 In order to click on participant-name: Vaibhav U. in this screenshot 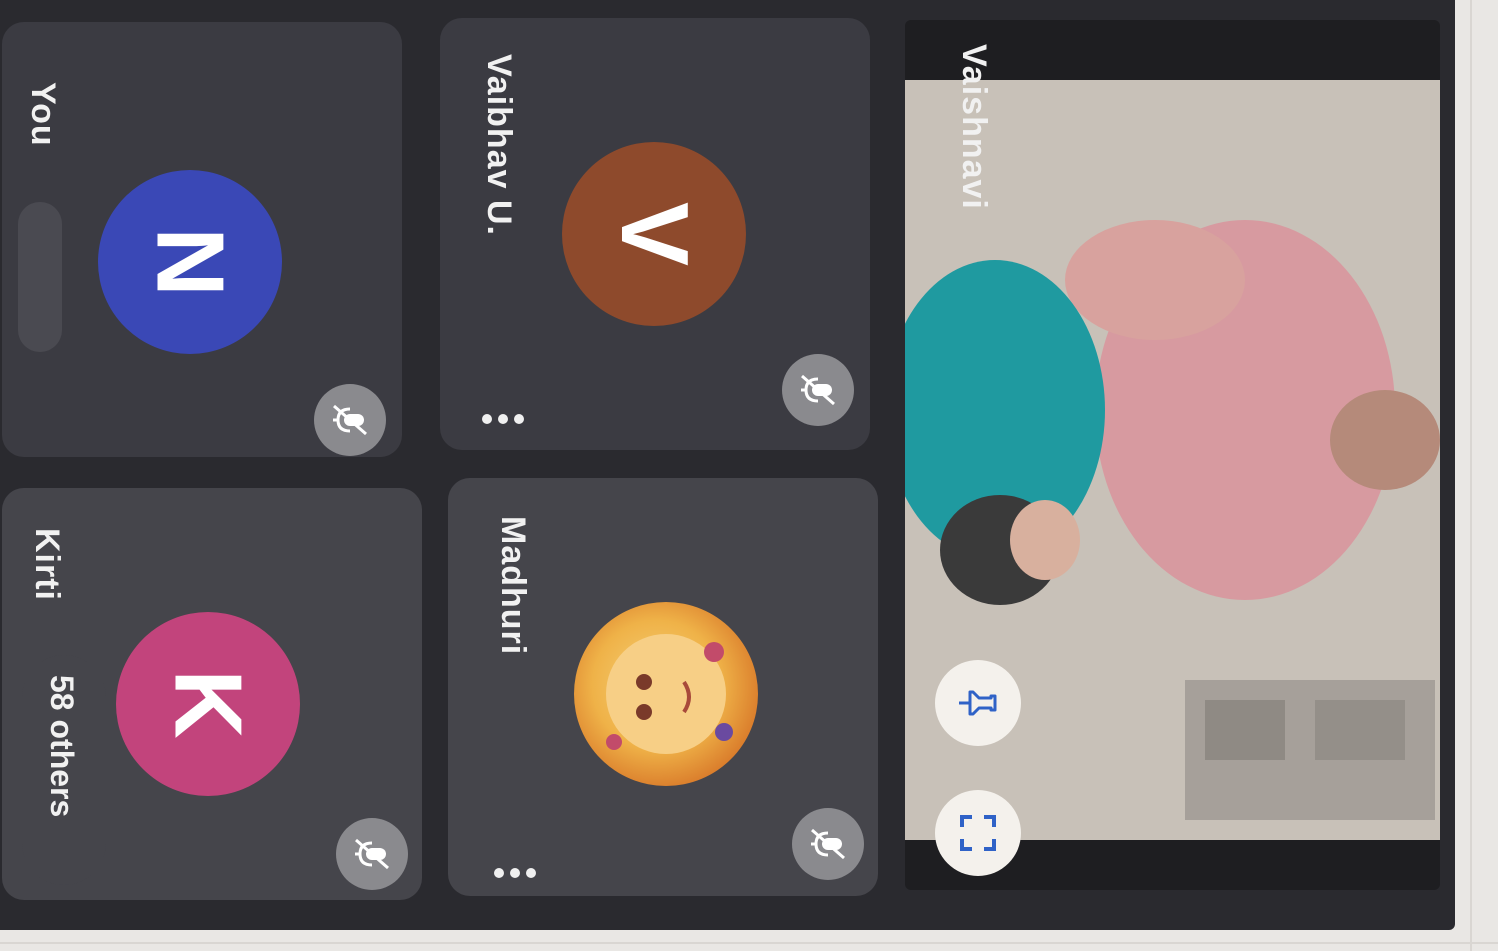, I will do `click(499, 145)`.